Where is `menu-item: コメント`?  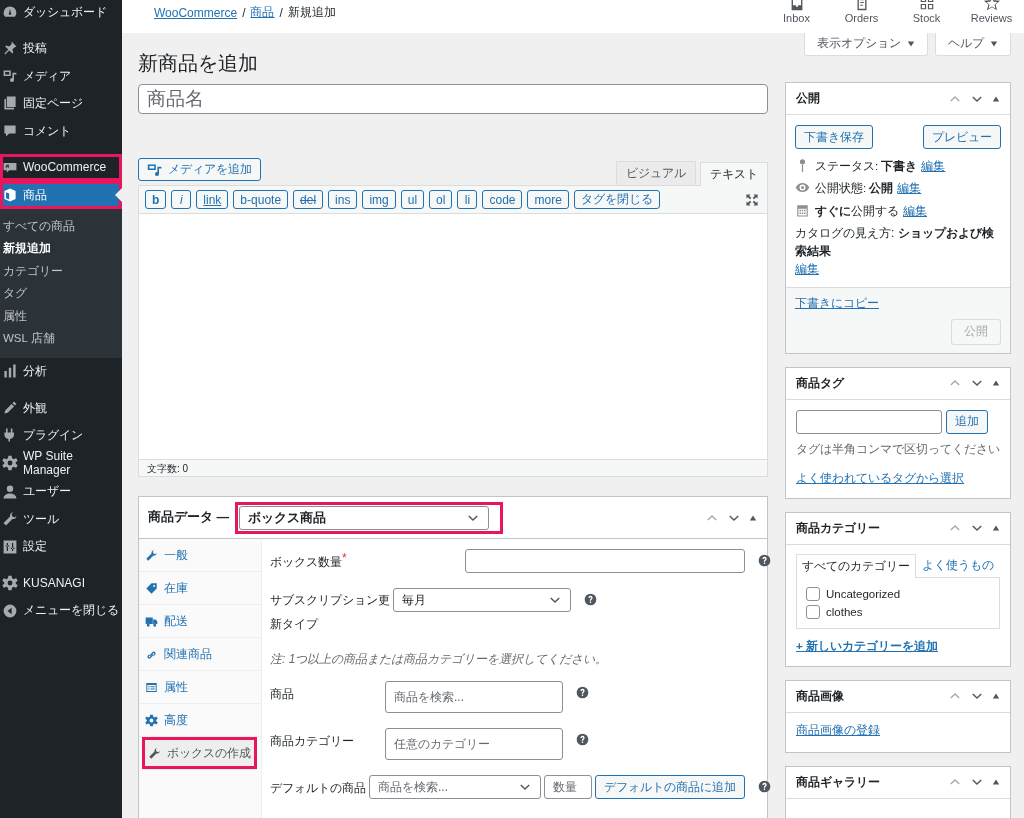
menu-item: コメント is located at coordinates (61, 131).